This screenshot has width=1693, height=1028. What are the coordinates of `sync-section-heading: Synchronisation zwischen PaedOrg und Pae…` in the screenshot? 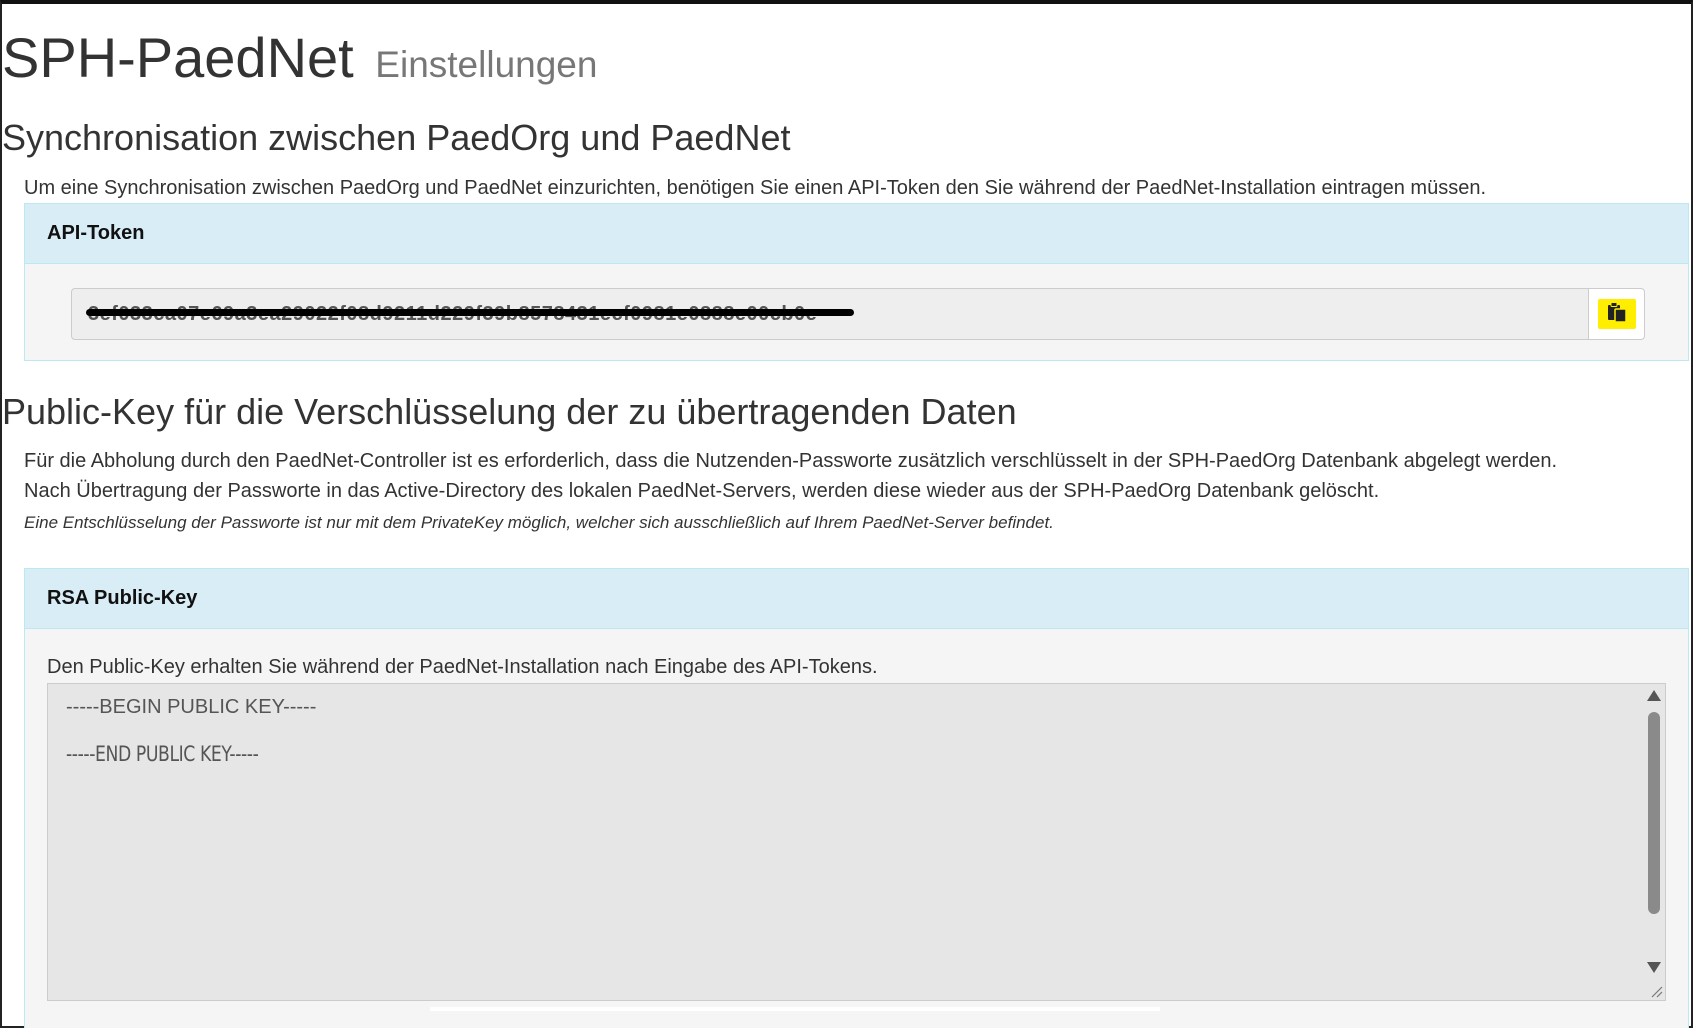 It's located at (396, 137).